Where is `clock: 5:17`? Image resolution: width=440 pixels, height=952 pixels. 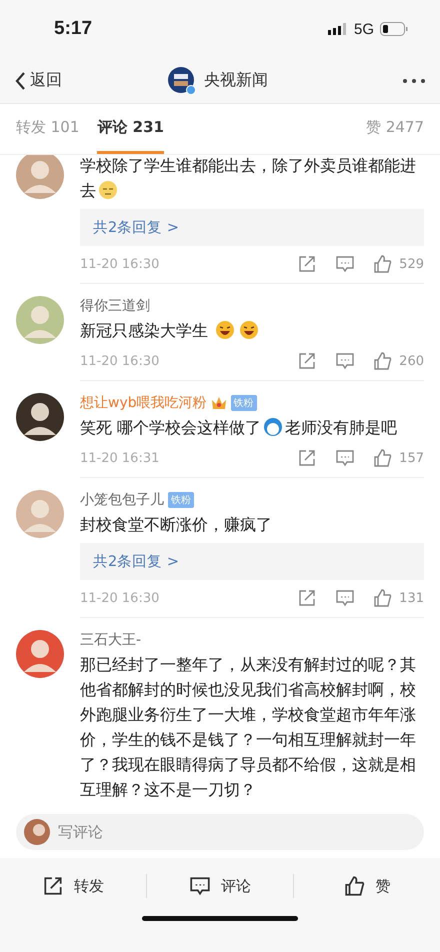 clock: 5:17 is located at coordinates (73, 29).